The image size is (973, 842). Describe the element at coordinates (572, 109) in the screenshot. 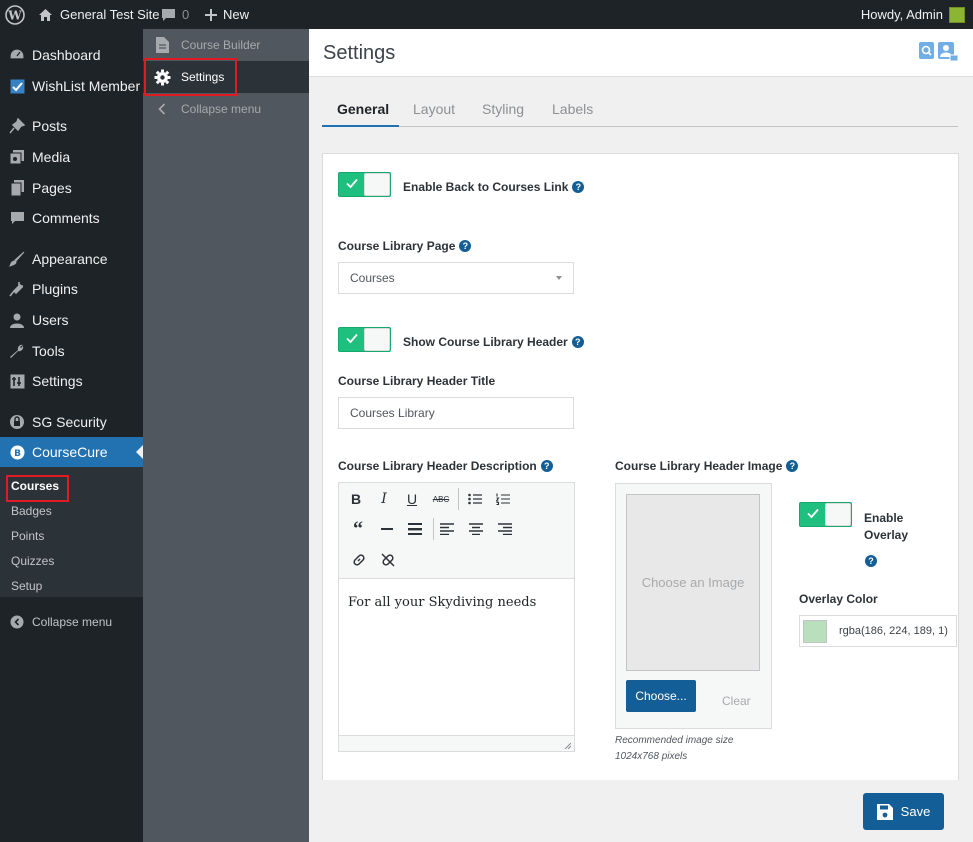

I see `tab-labels: Labels` at that location.